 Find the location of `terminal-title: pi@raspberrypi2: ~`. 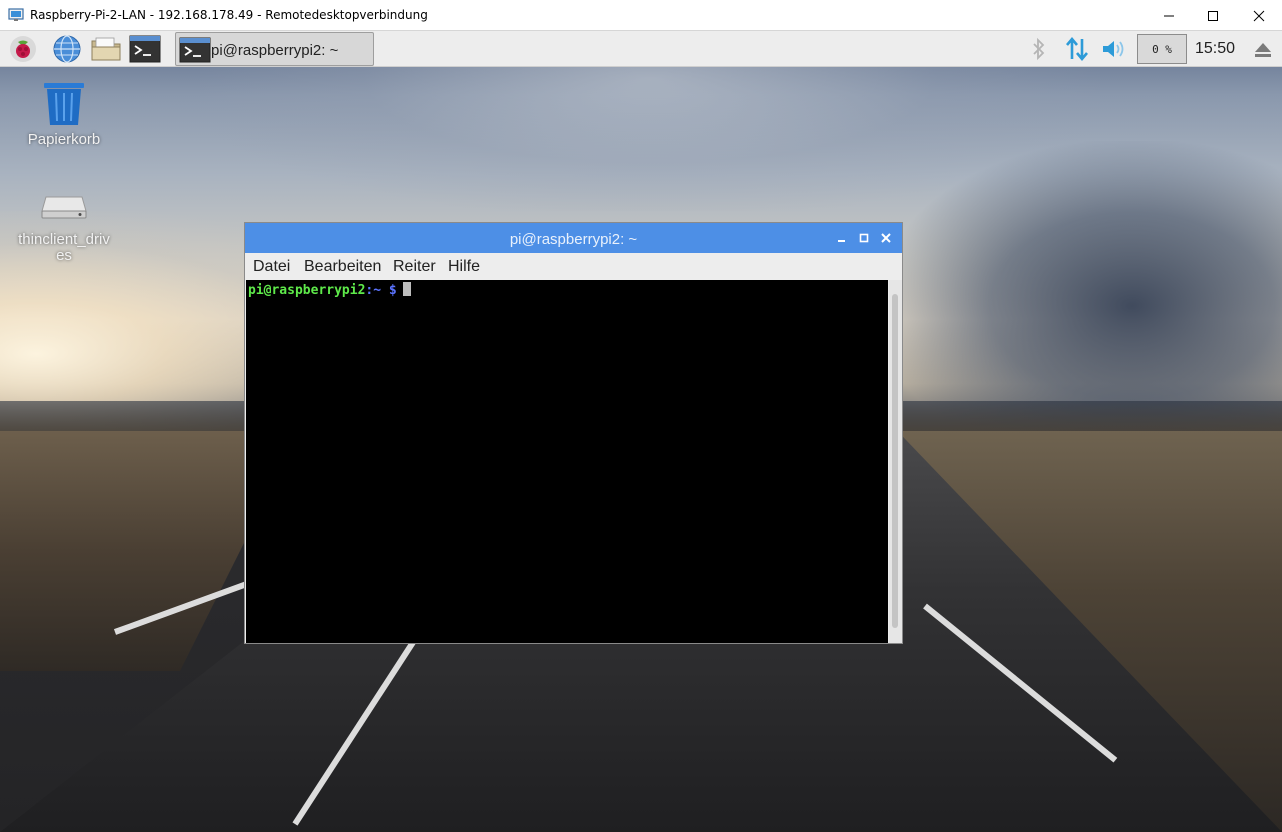

terminal-title: pi@raspberrypi2: ~ is located at coordinates (573, 239).